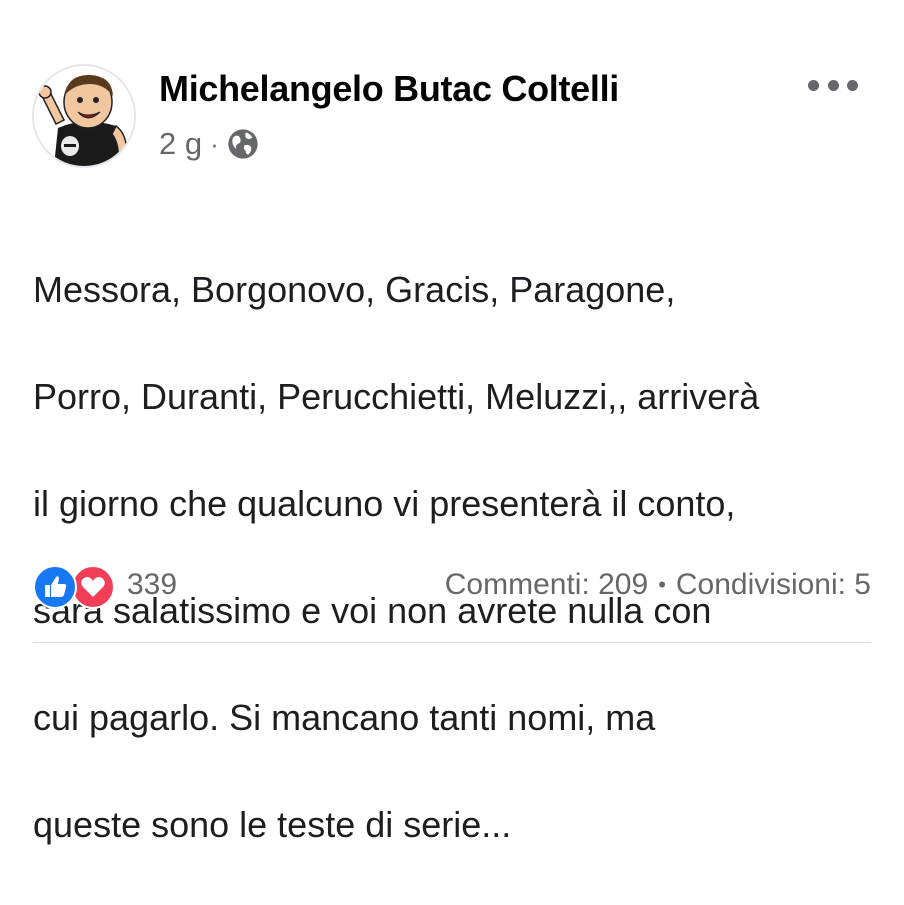  Describe the element at coordinates (813, 85) in the screenshot. I see `more-options-icon` at that location.